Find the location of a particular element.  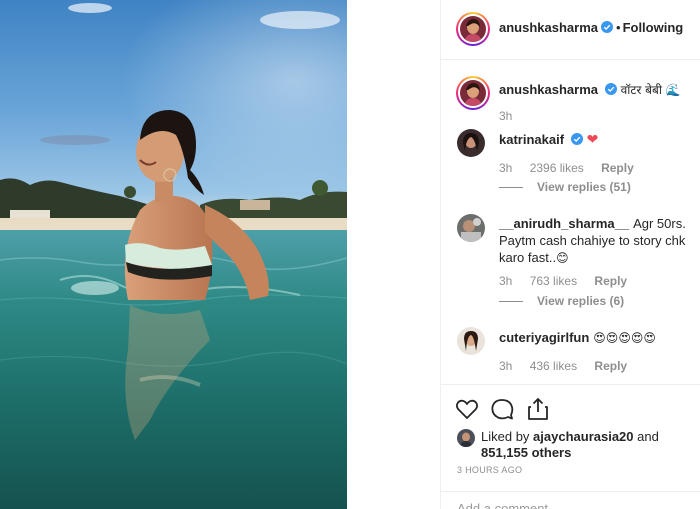

author-avatar is located at coordinates (473, 29).